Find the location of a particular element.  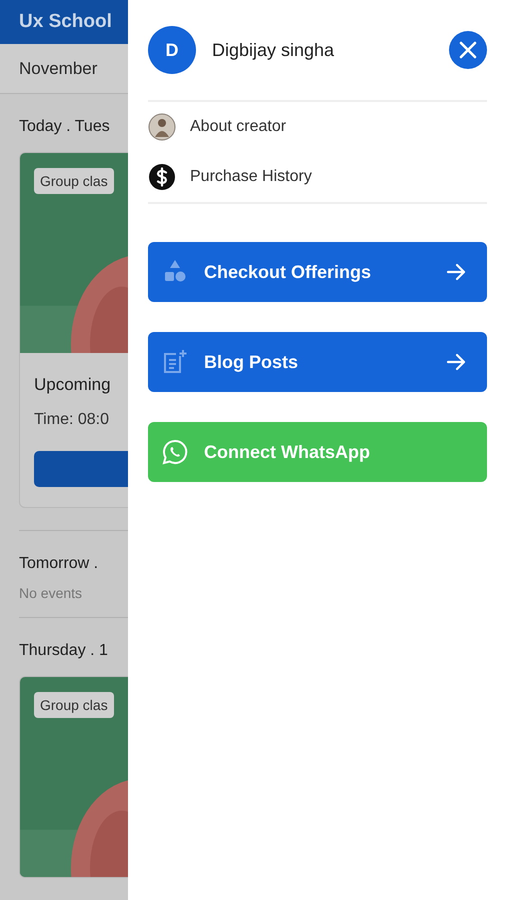

close-icon is located at coordinates (468, 50).